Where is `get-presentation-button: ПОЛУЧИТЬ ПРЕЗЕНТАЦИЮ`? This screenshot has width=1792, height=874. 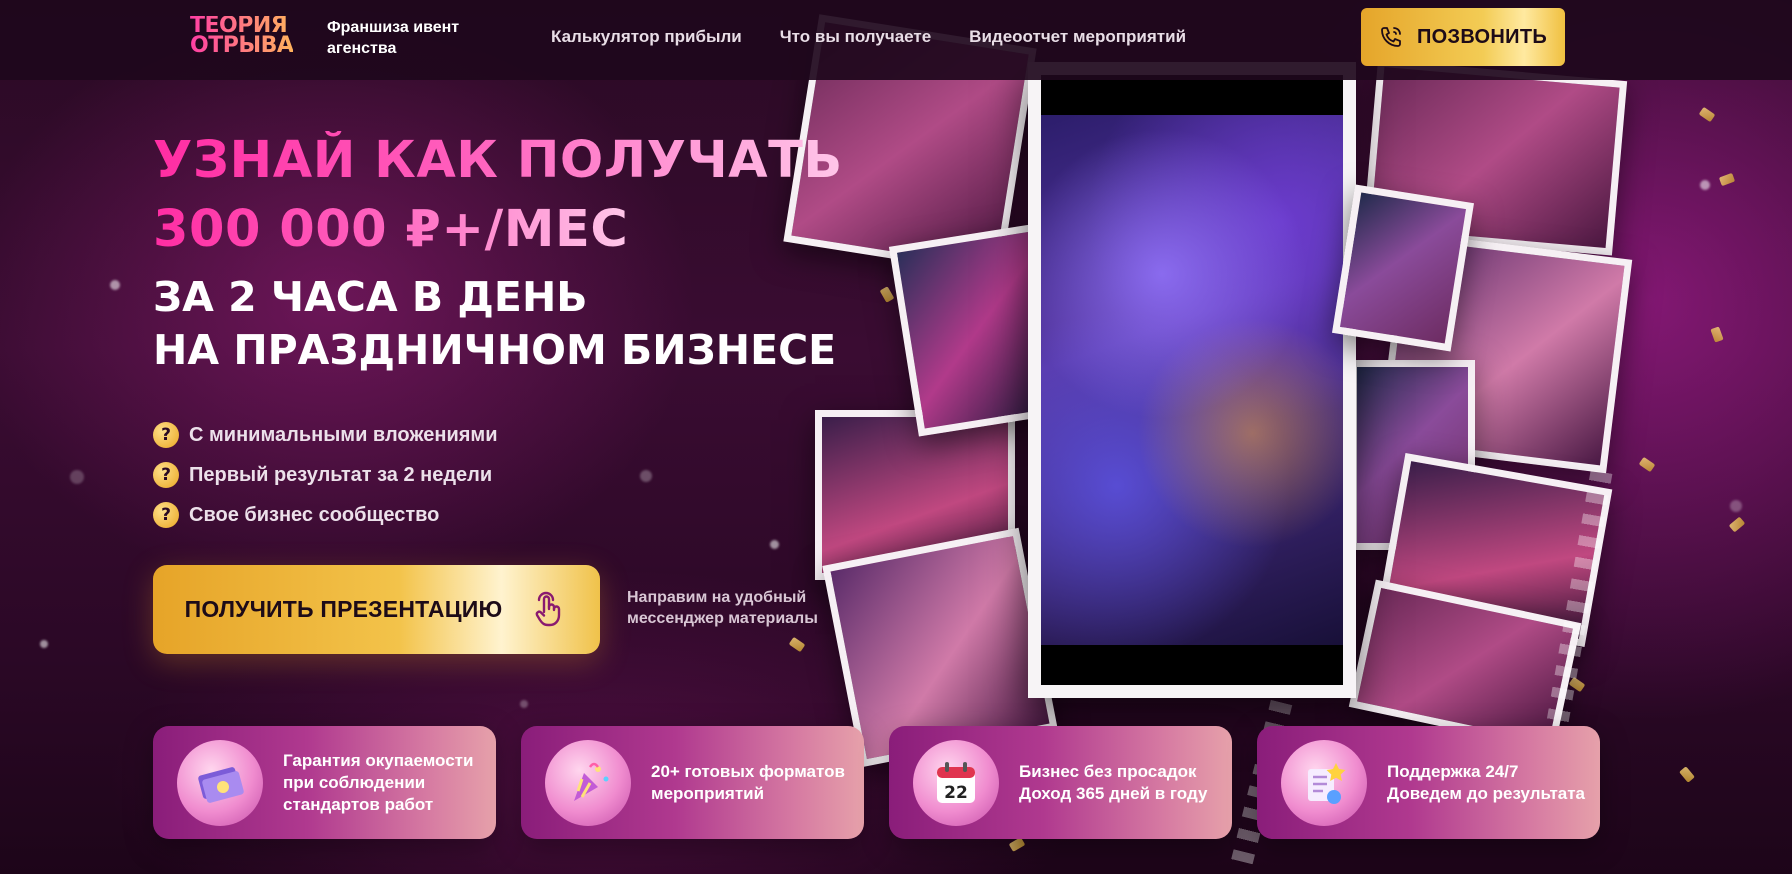 get-presentation-button: ПОЛУЧИТЬ ПРЕЗЕНТАЦИЮ is located at coordinates (376, 609).